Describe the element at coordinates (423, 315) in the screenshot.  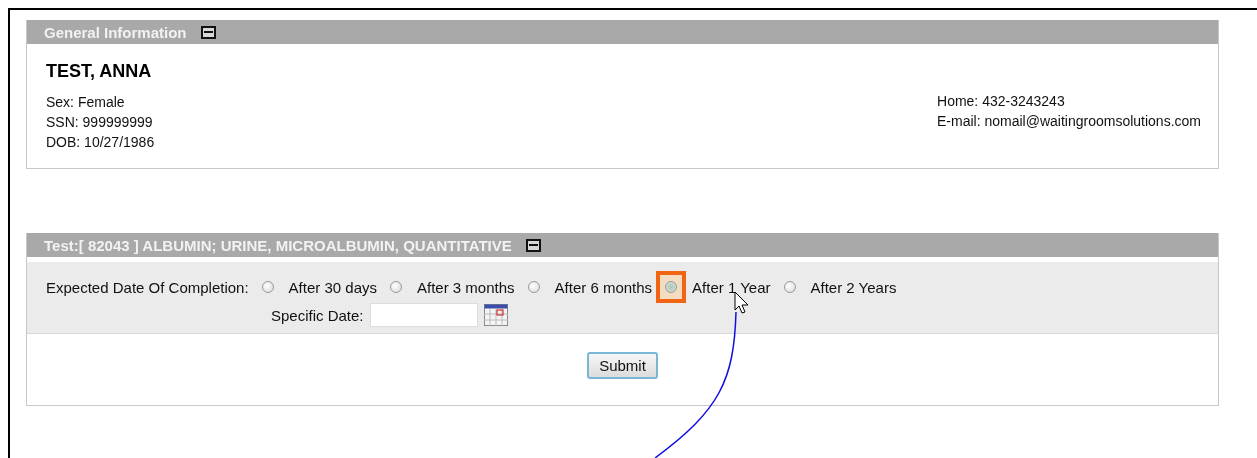
I see `date-field` at that location.